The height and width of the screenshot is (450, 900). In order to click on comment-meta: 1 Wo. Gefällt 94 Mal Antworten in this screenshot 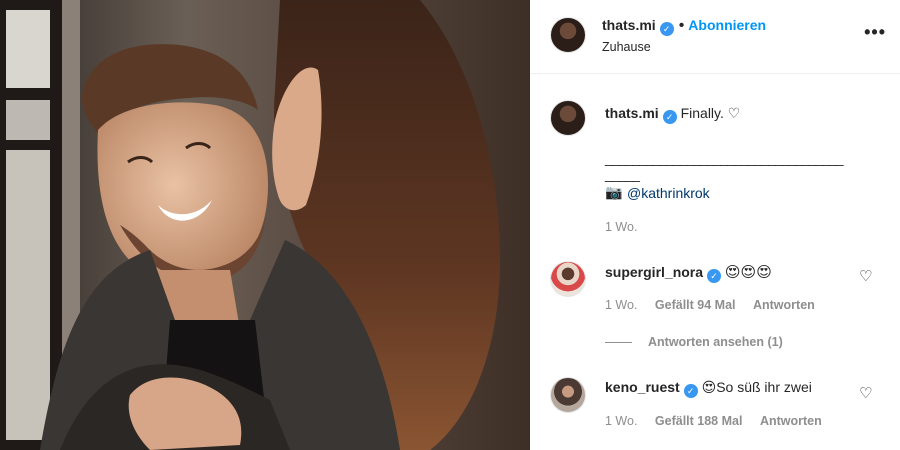, I will do `click(717, 305)`.